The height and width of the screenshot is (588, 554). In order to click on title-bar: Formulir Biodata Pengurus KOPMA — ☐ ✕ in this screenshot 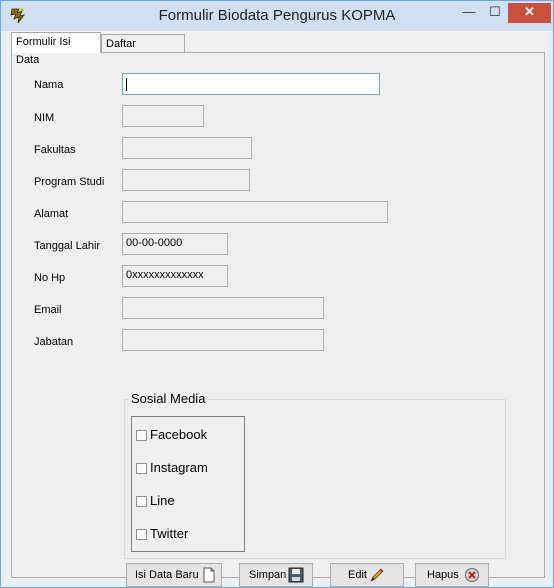, I will do `click(277, 16)`.